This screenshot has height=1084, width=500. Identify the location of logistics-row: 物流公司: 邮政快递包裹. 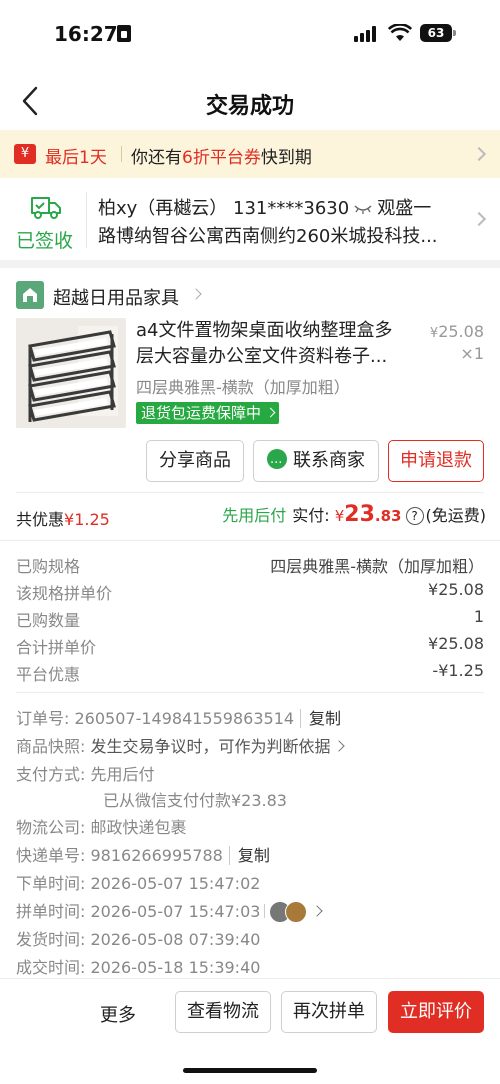
(101, 827).